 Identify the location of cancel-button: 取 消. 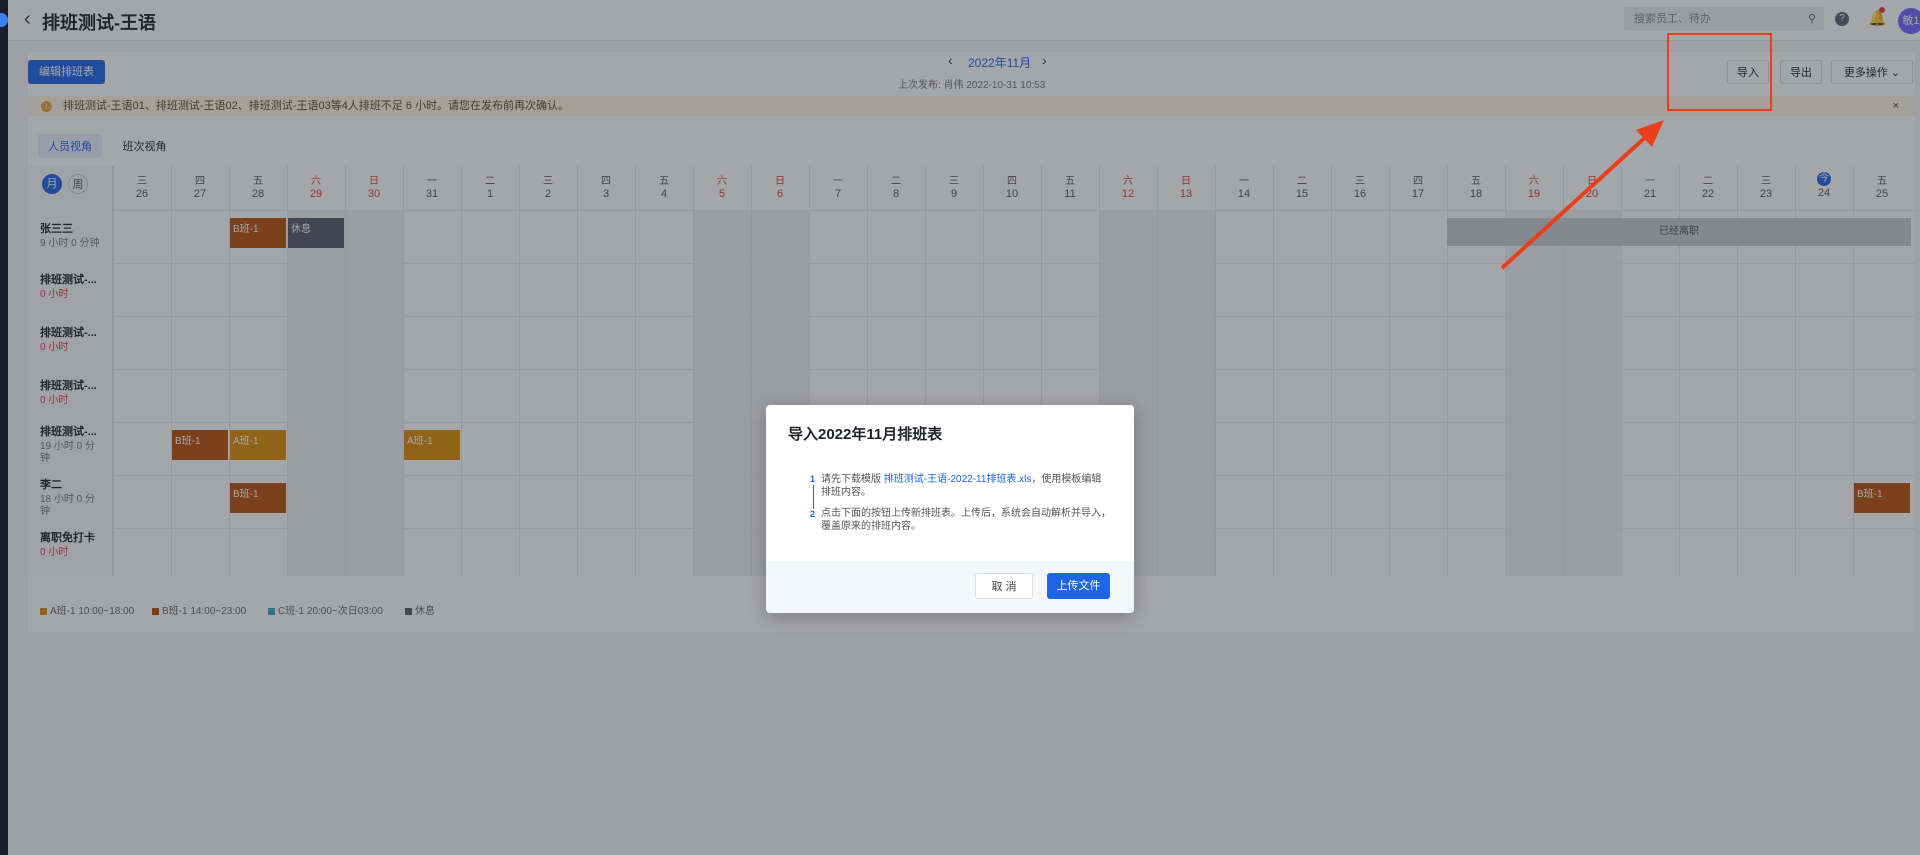
(1004, 586).